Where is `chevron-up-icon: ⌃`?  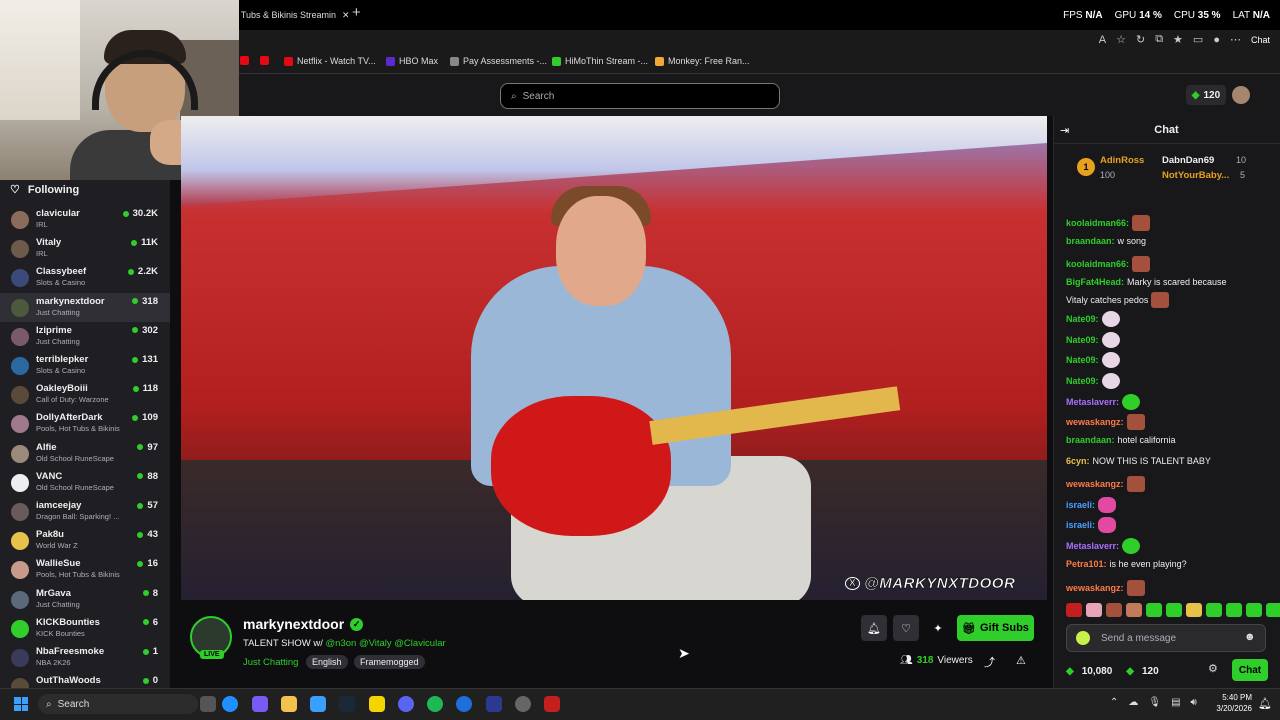
chevron-up-icon: ⌃ is located at coordinates (1114, 702).